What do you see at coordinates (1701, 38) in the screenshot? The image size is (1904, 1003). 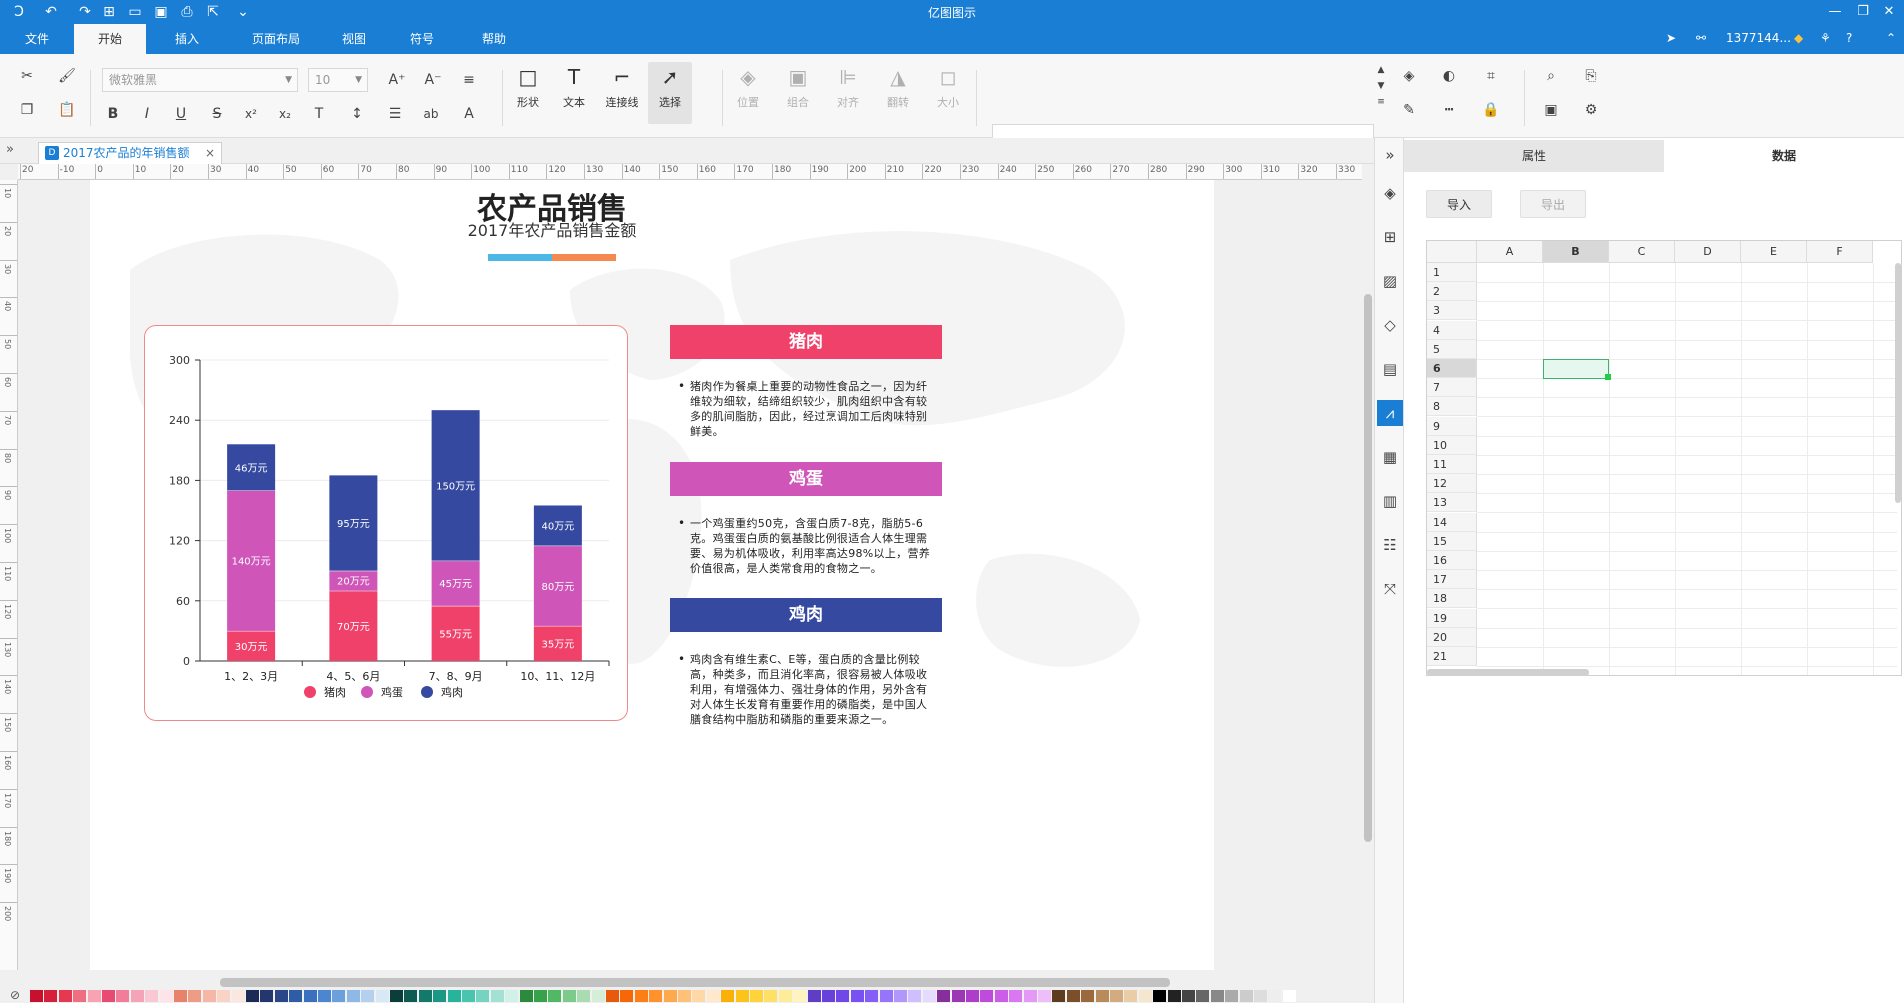 I see `share-icon: ⚯` at bounding box center [1701, 38].